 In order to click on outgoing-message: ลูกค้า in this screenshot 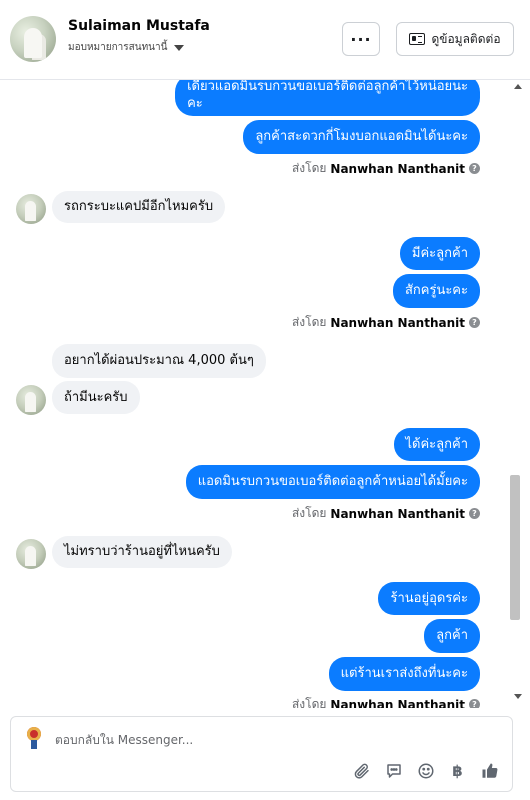, I will do `click(452, 636)`.